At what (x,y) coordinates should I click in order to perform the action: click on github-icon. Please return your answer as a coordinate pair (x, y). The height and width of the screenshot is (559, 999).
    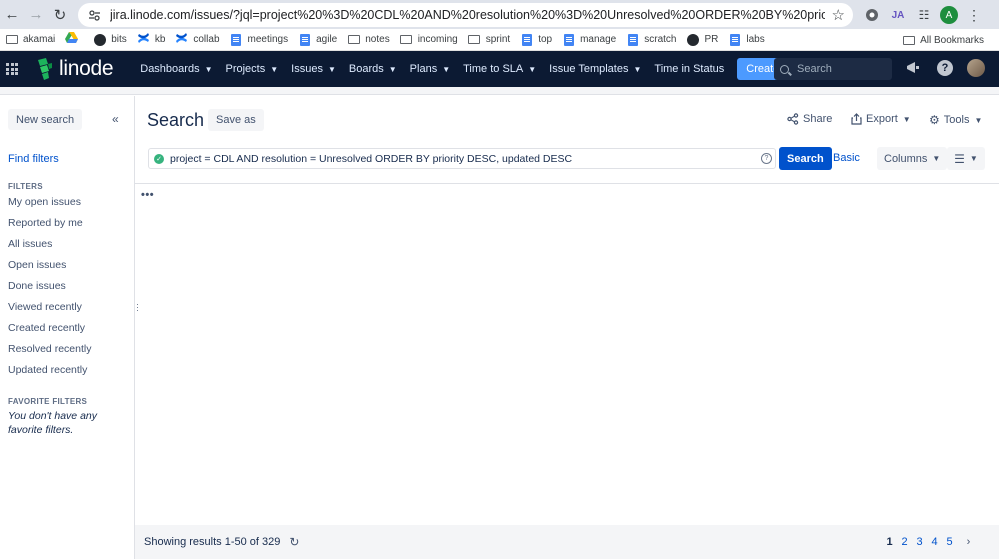
    Looking at the image, I should click on (99, 39).